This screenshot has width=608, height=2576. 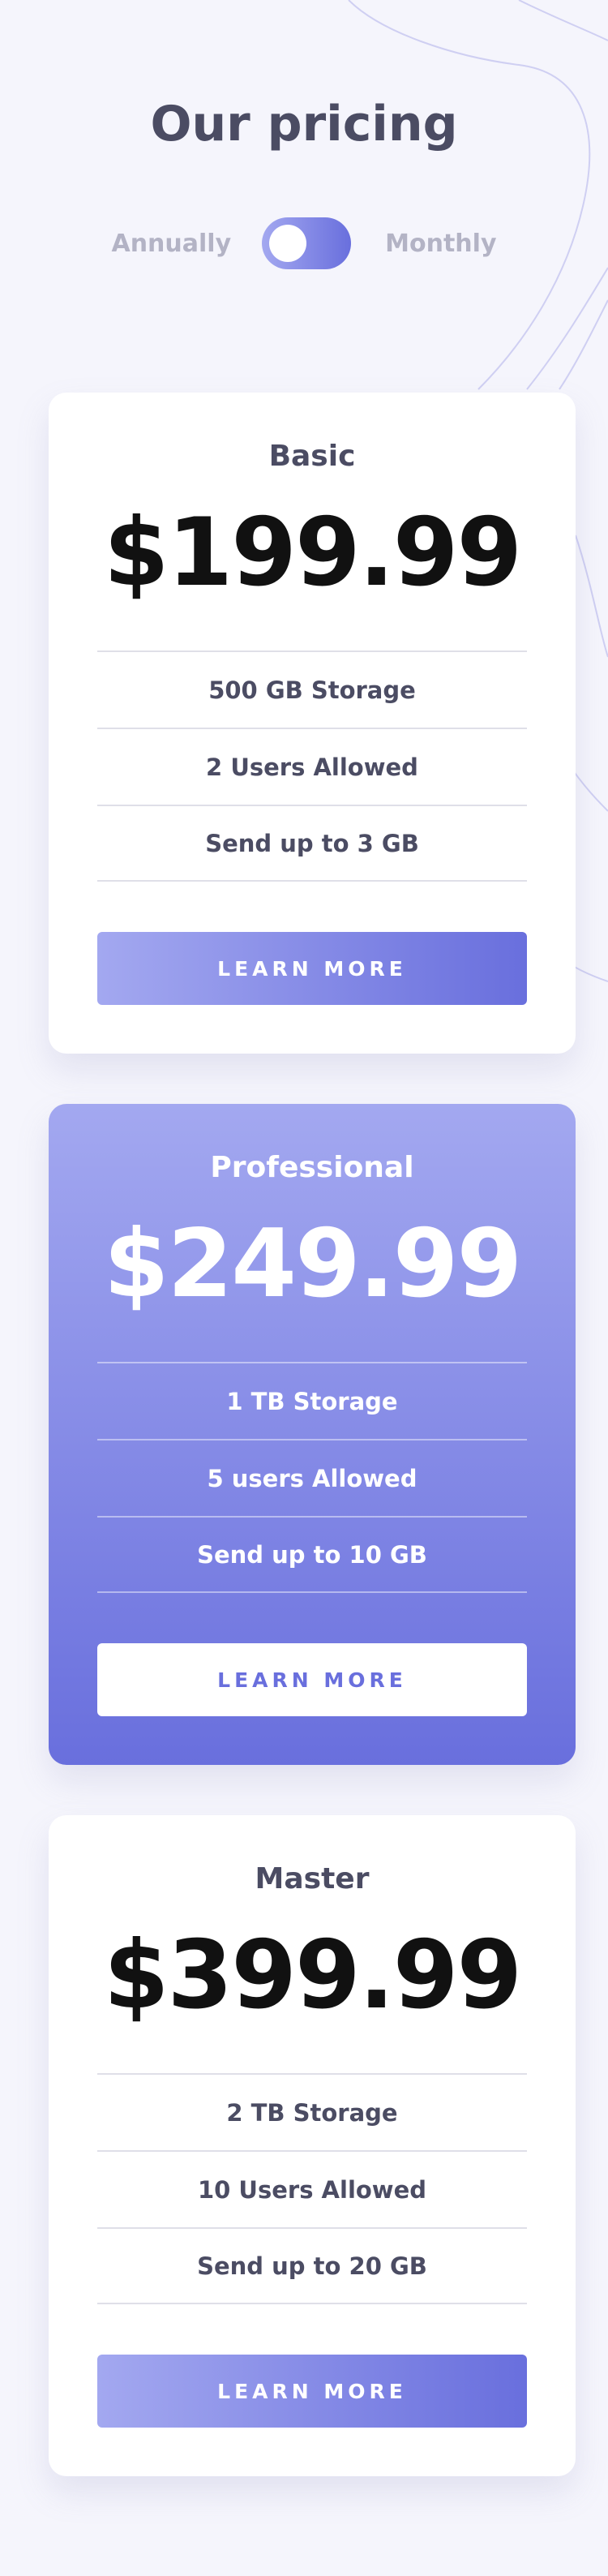 I want to click on plan-price: $199.99, so click(x=312, y=553).